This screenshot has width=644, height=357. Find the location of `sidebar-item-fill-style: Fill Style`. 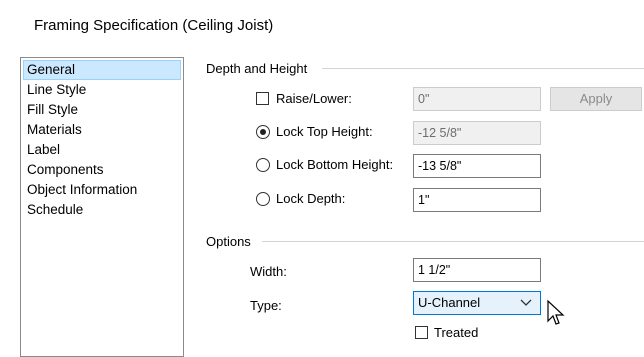

sidebar-item-fill-style: Fill Style is located at coordinates (102, 110).